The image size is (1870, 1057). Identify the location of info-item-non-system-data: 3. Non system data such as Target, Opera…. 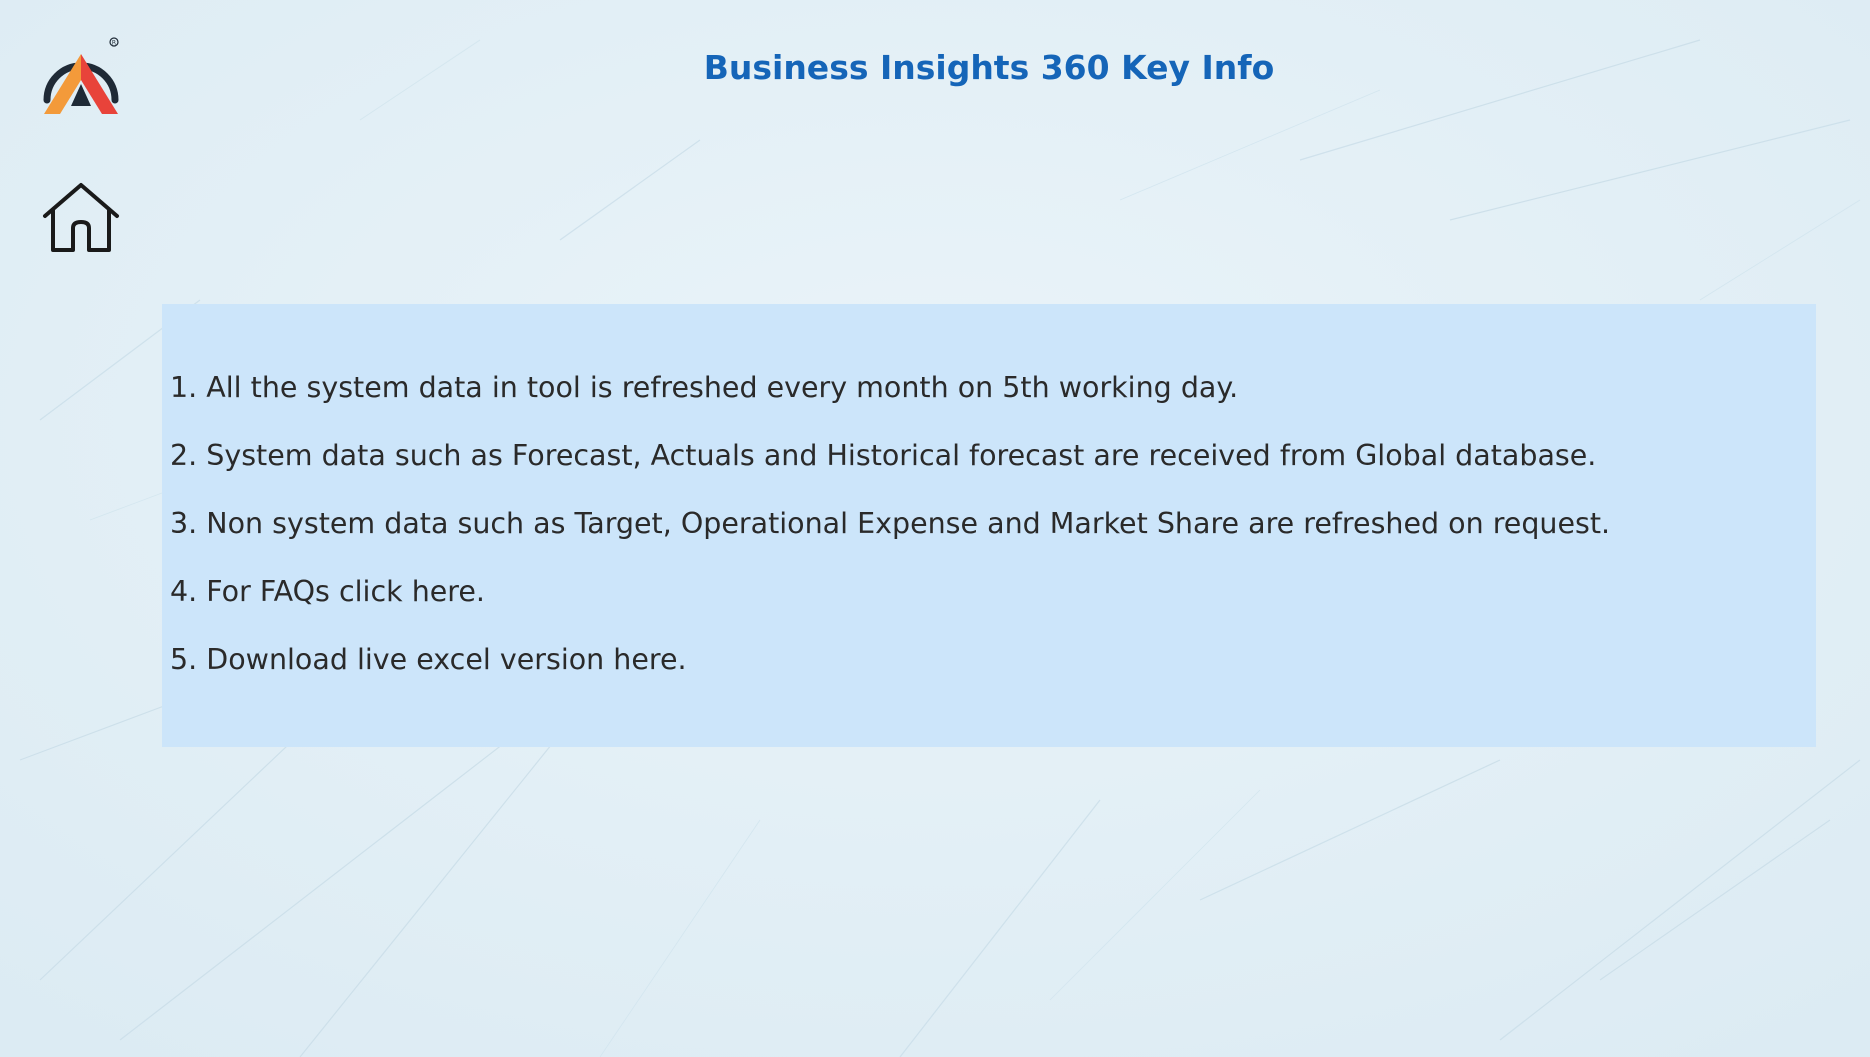
(890, 523).